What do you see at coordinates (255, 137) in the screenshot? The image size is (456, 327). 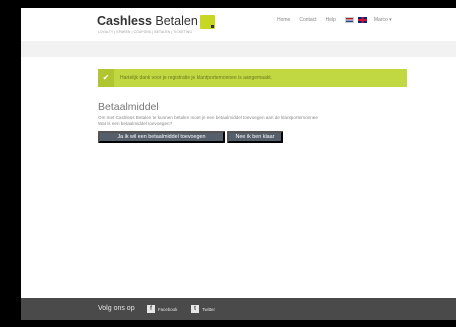 I see `done-button: Nee ik ben klaar` at bounding box center [255, 137].